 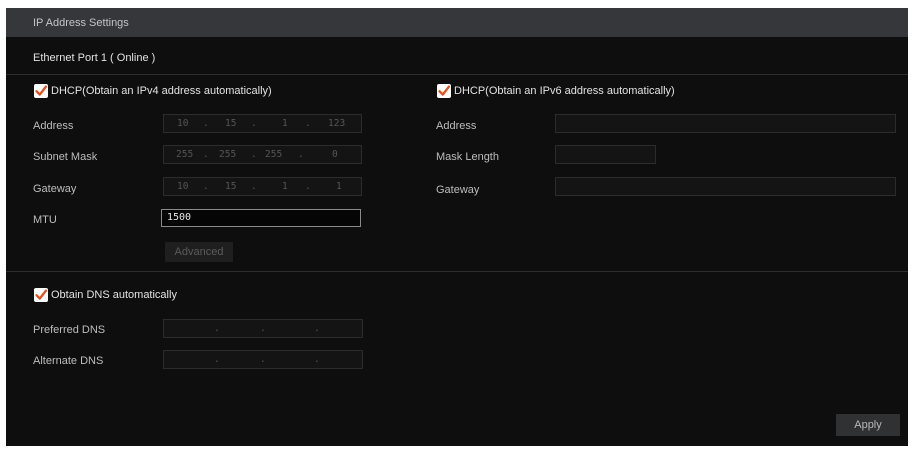 What do you see at coordinates (605, 154) in the screenshot?
I see `mask-length-field` at bounding box center [605, 154].